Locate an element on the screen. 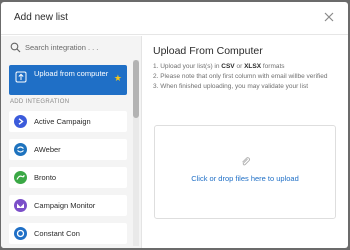 Image resolution: width=350 pixels, height=250 pixels. sidebar-scrollbar is located at coordinates (136, 153).